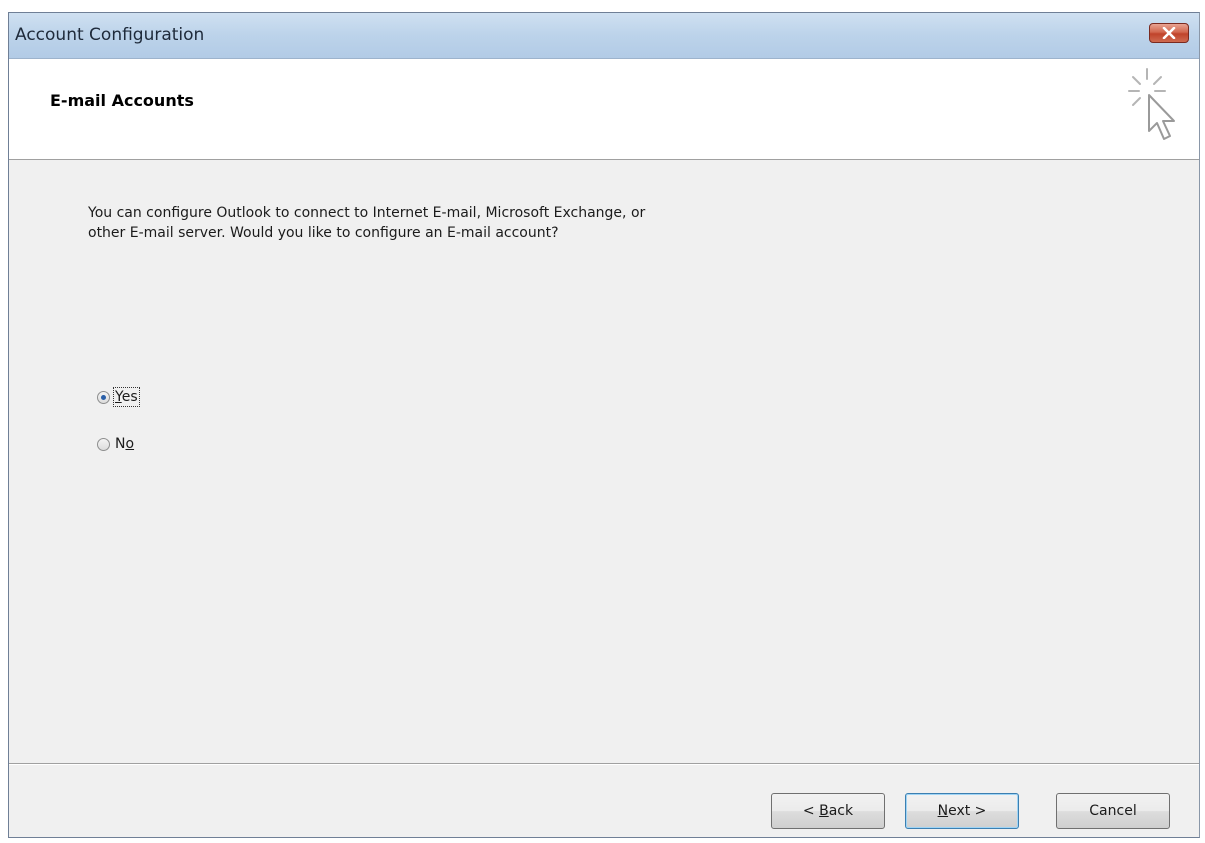 The image size is (1205, 843). I want to click on wizard-cursor-icon, so click(1151, 104).